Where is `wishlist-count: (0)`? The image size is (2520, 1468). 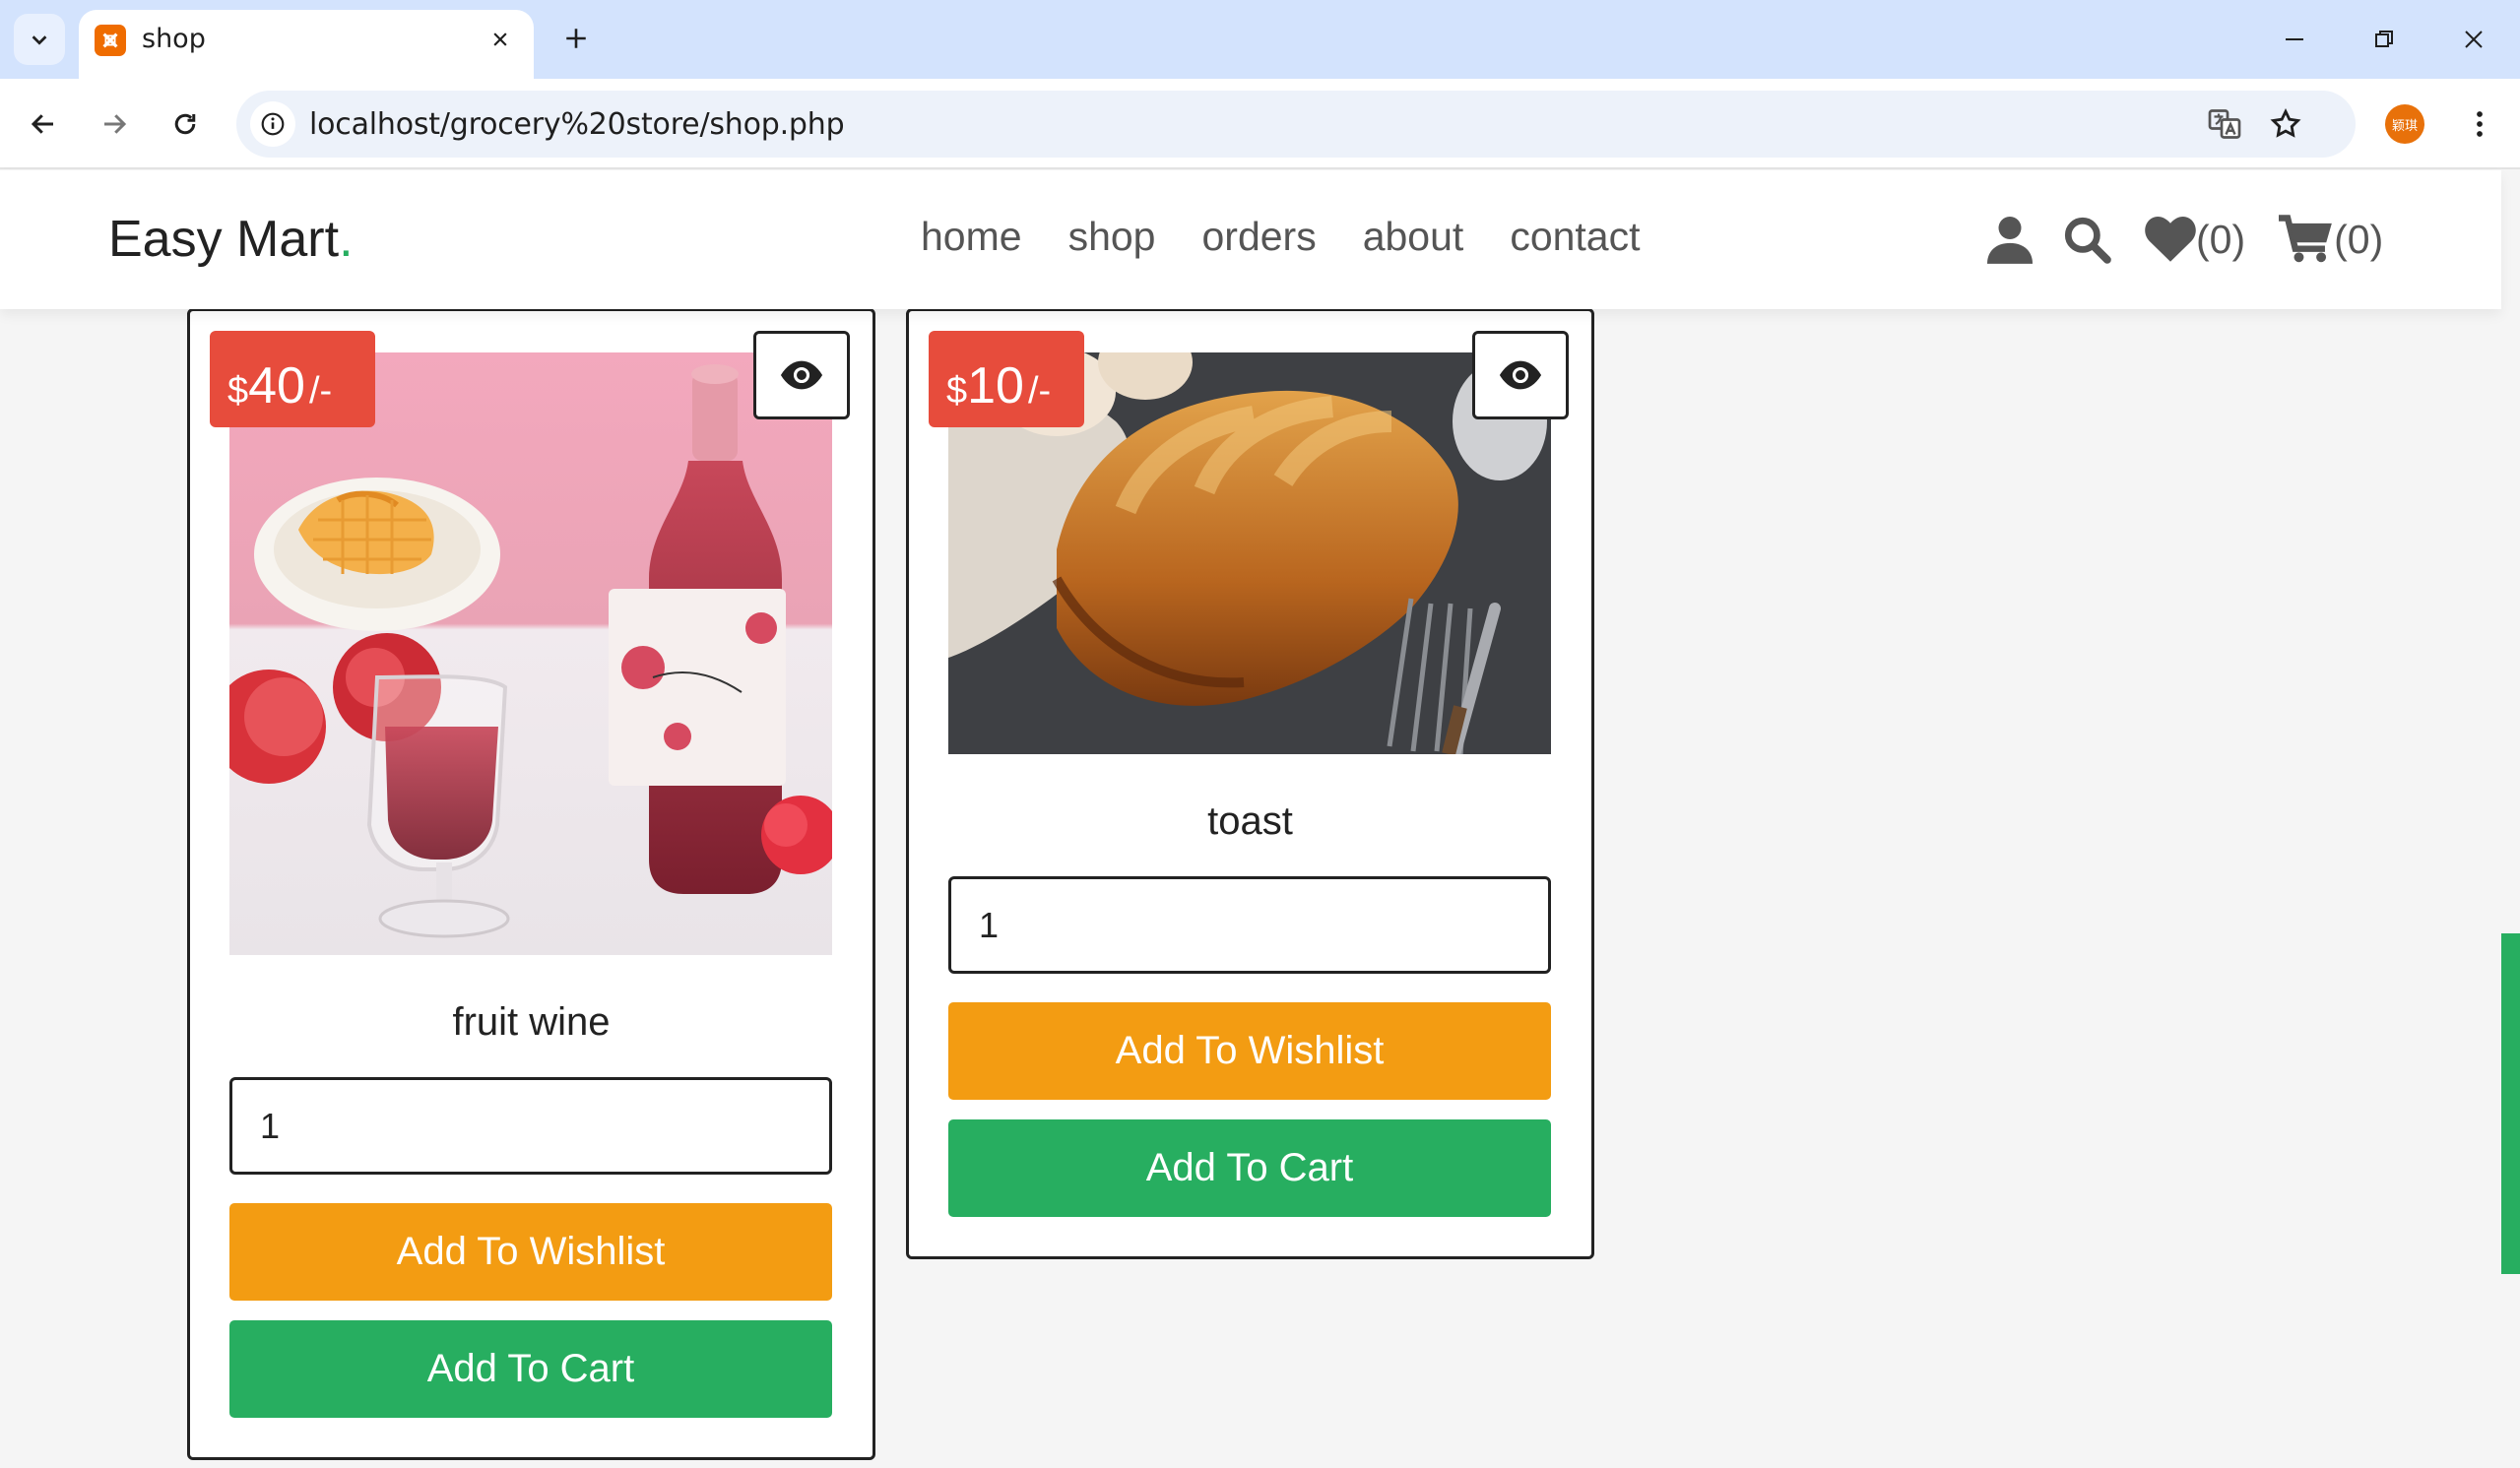
wishlist-count: (0) is located at coordinates (2221, 239).